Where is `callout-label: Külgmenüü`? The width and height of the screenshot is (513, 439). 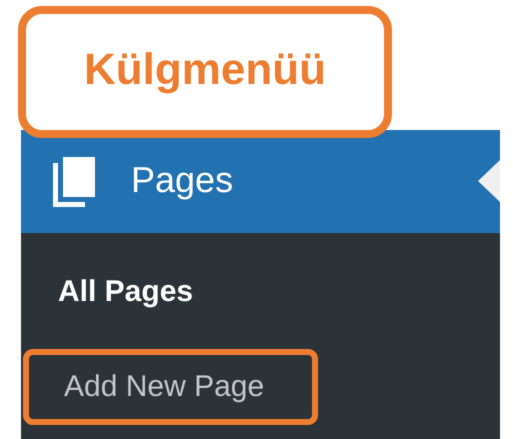
callout-label: Külgmenüü is located at coordinates (205, 72).